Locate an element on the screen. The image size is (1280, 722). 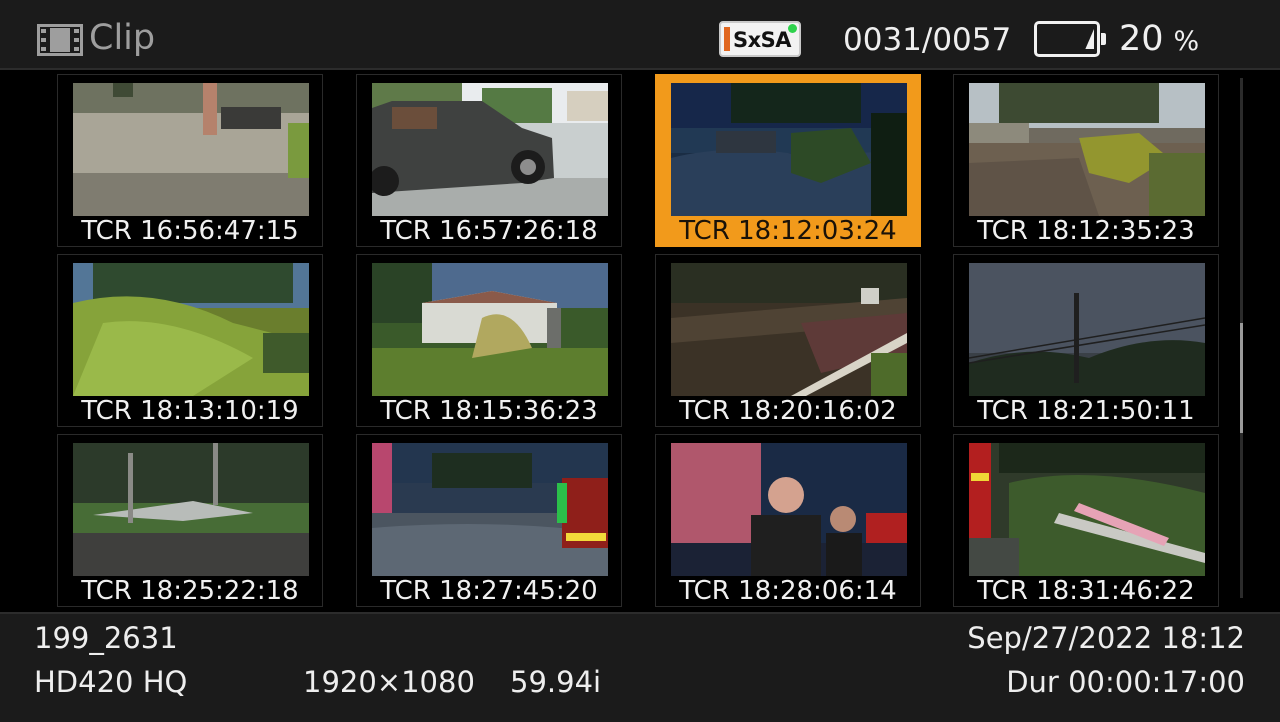
media-active-indicator is located at coordinates (792, 28).